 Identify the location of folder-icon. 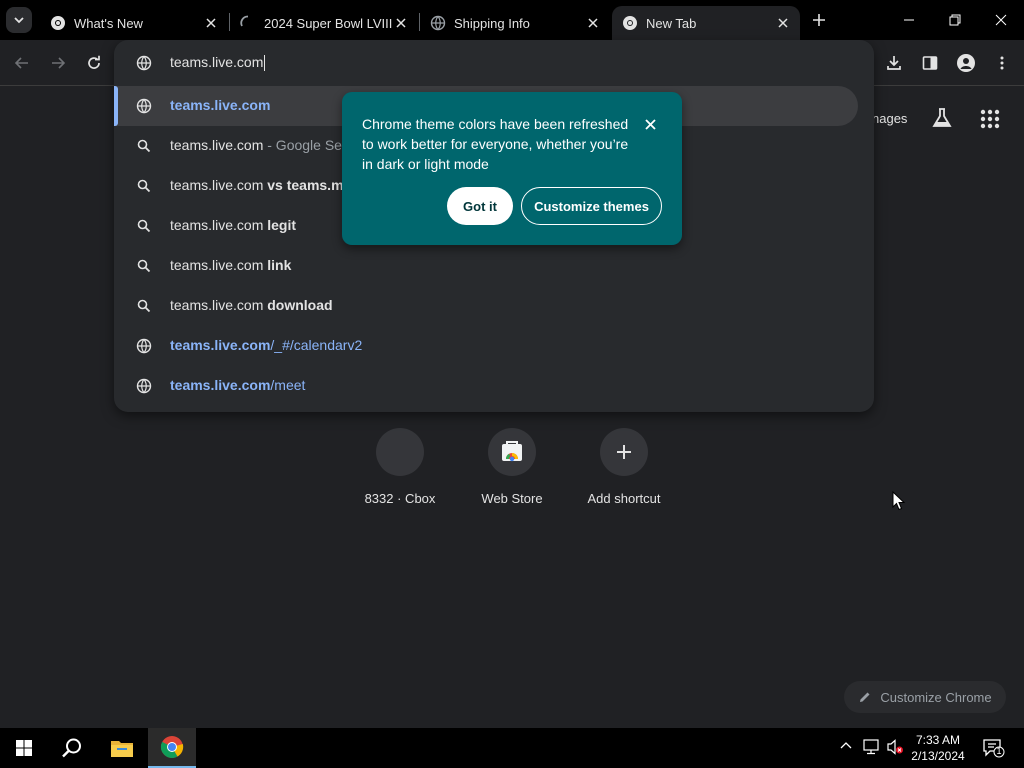
(122, 749).